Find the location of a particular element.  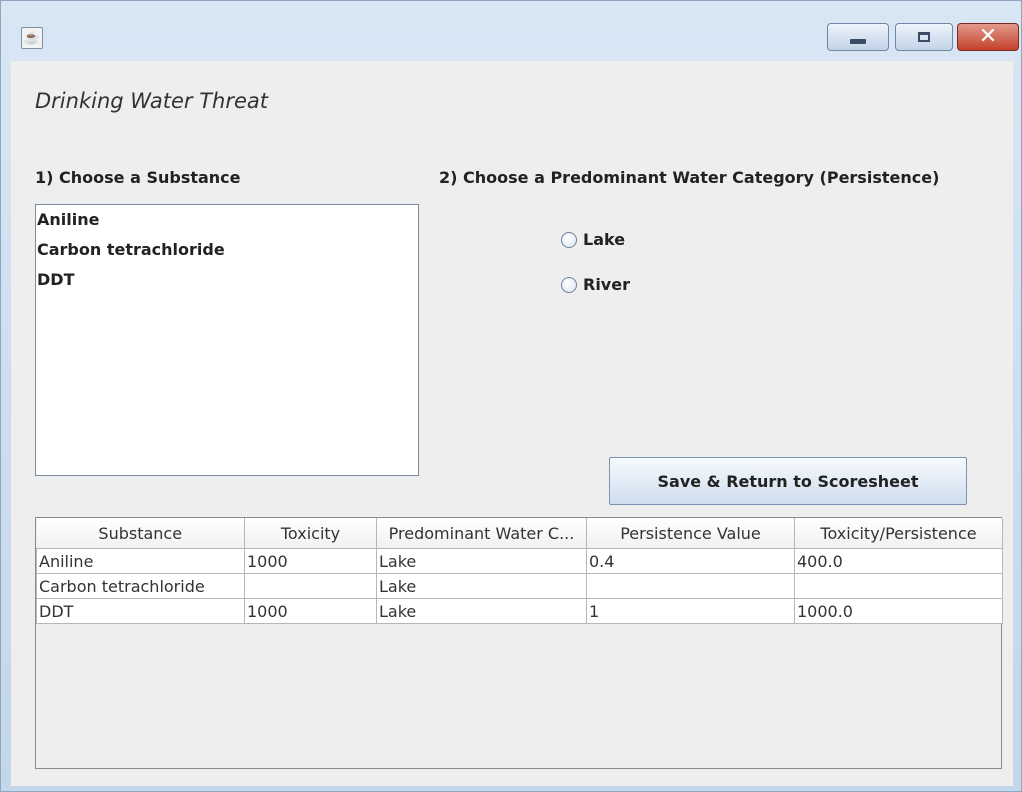

table-cell: 400.0 is located at coordinates (898, 561).